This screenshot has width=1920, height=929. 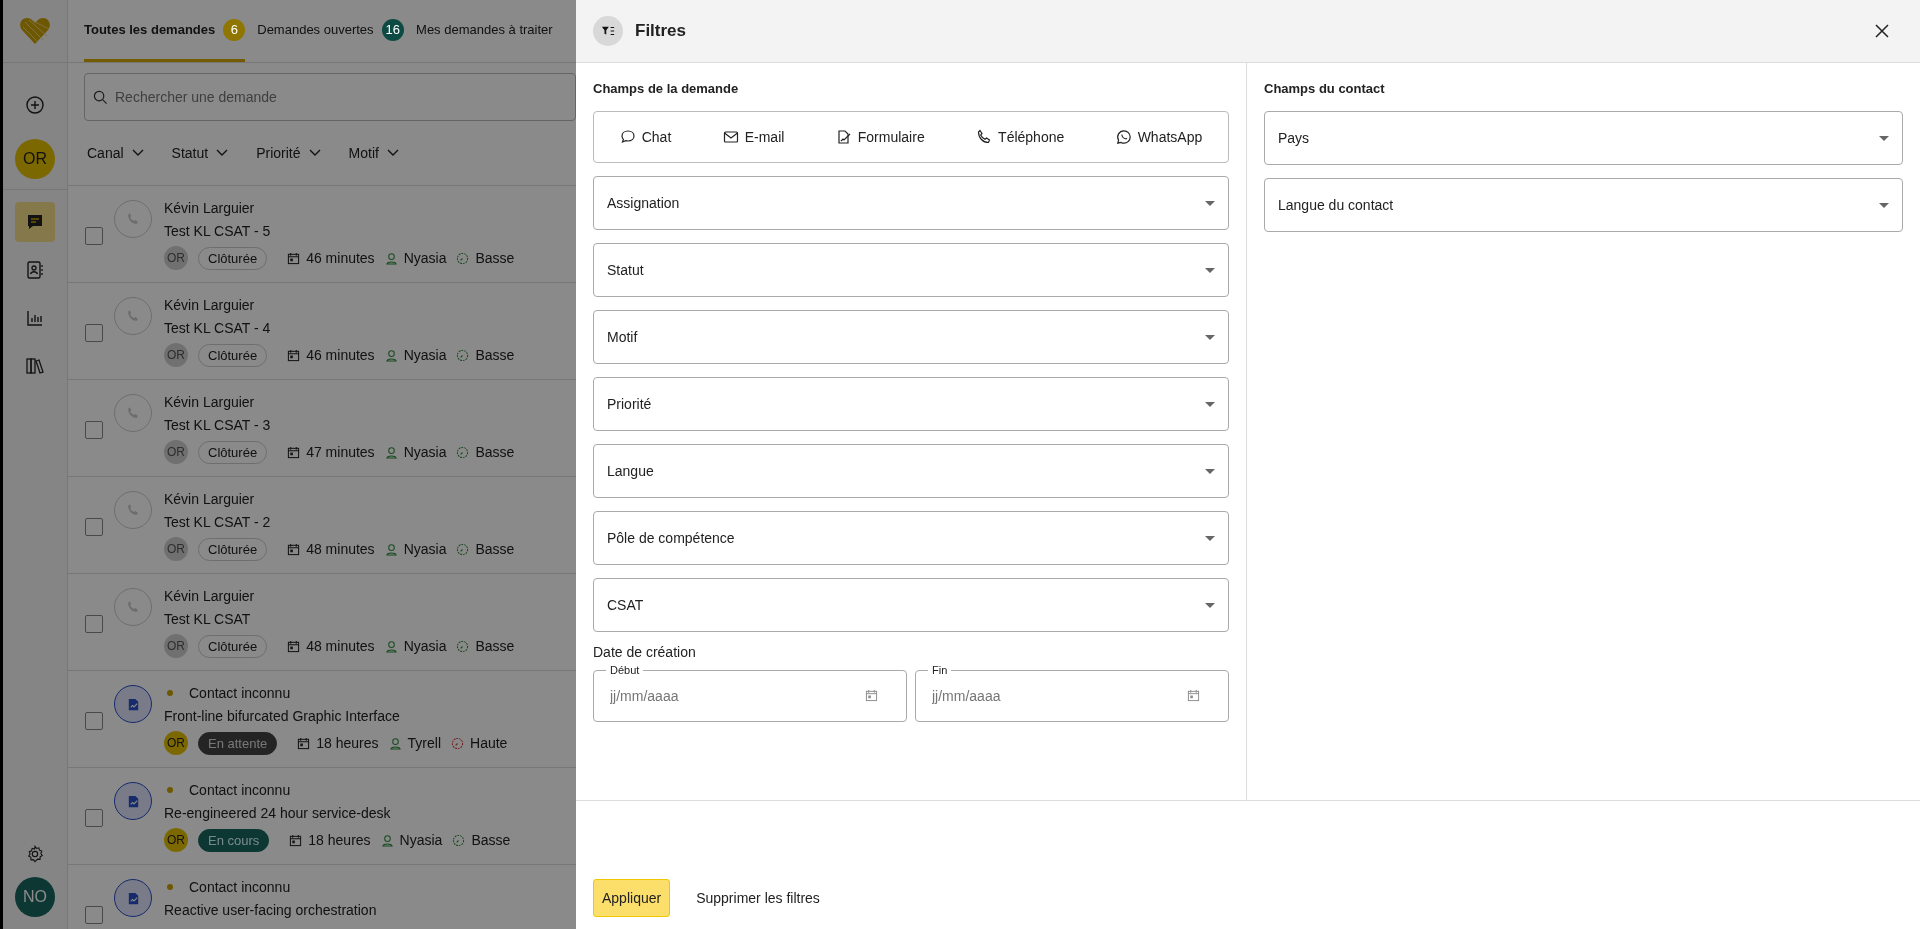 I want to click on request-subject: Test KL CSAT - 3, so click(x=218, y=425).